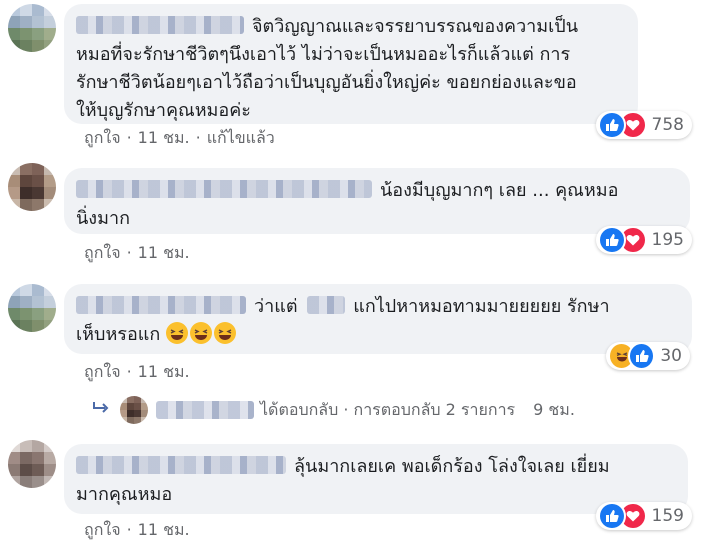 The width and height of the screenshot is (708, 552). Describe the element at coordinates (481, 306) in the screenshot. I see `comment-text: แกไปหาหมอทามมายยยยย รักษา` at that location.